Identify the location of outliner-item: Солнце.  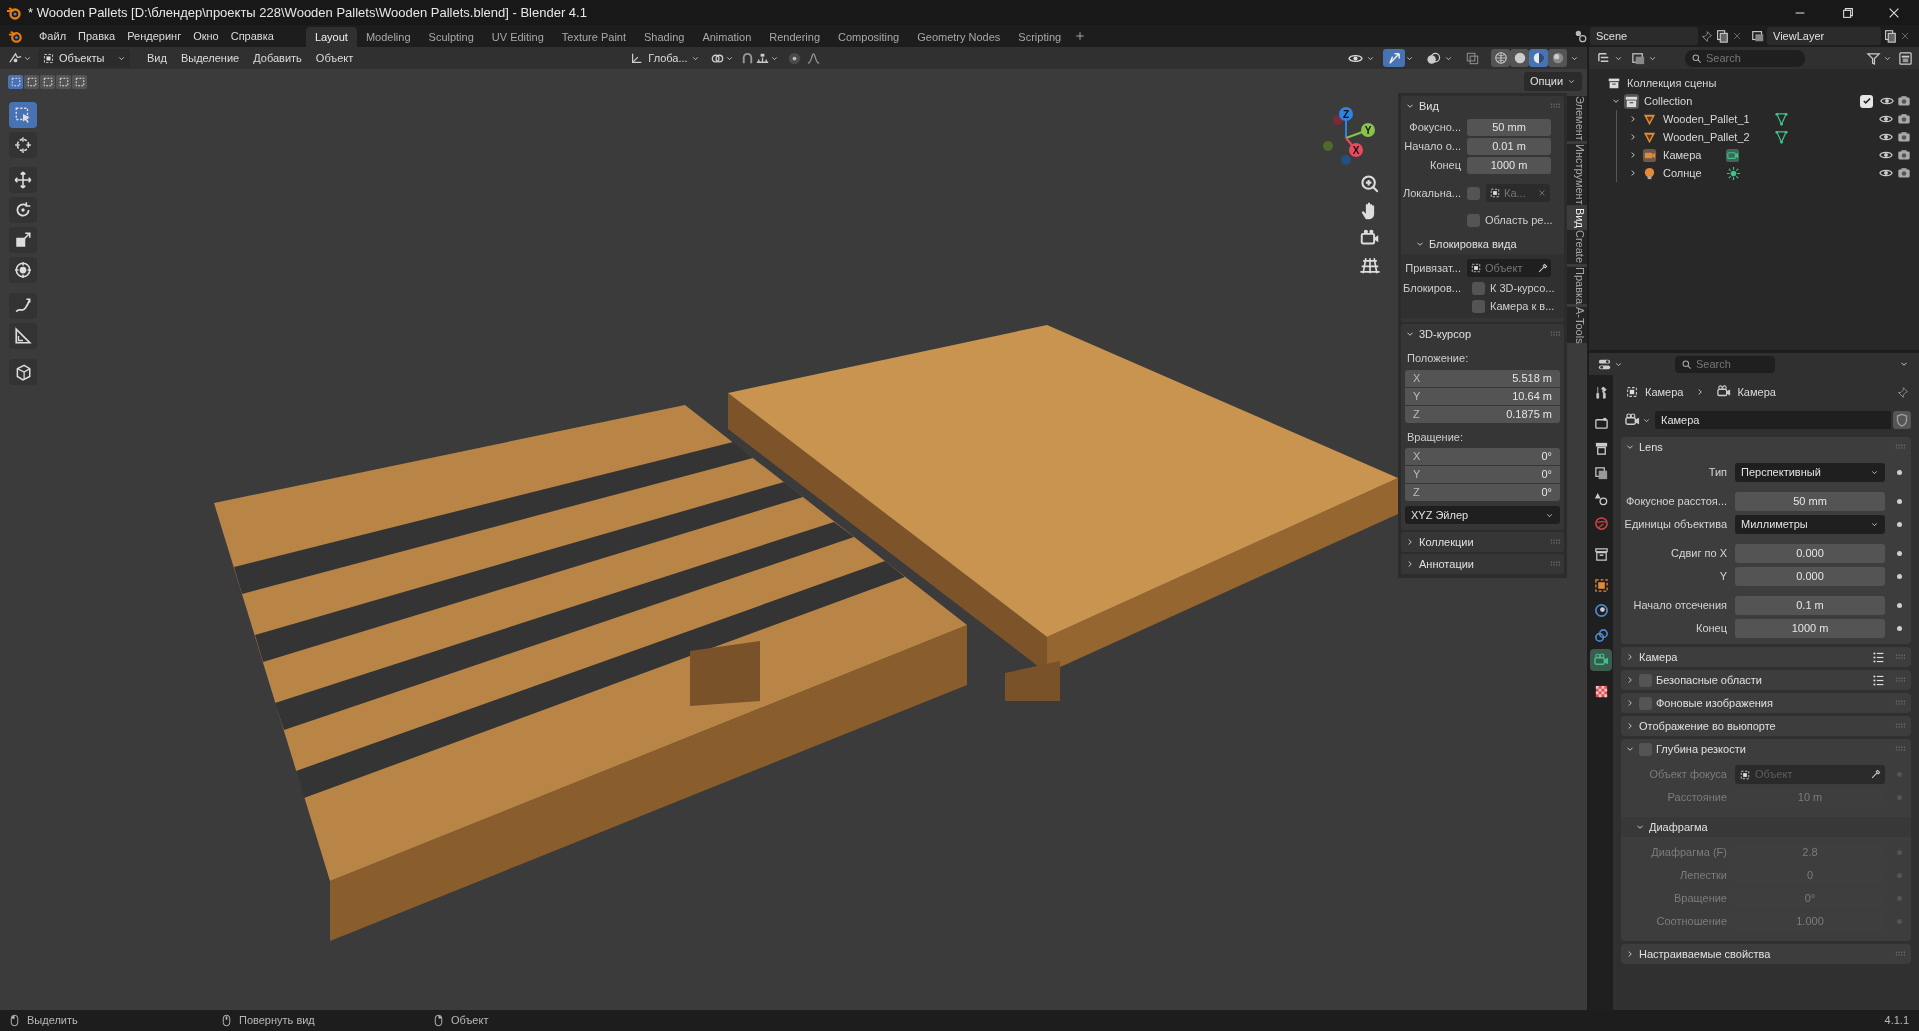
(1682, 173).